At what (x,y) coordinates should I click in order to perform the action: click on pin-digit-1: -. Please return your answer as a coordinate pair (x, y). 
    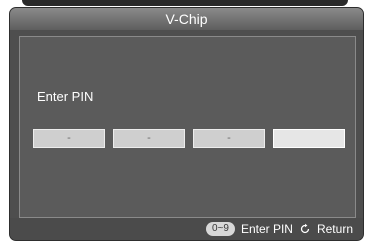
    Looking at the image, I should click on (69, 138).